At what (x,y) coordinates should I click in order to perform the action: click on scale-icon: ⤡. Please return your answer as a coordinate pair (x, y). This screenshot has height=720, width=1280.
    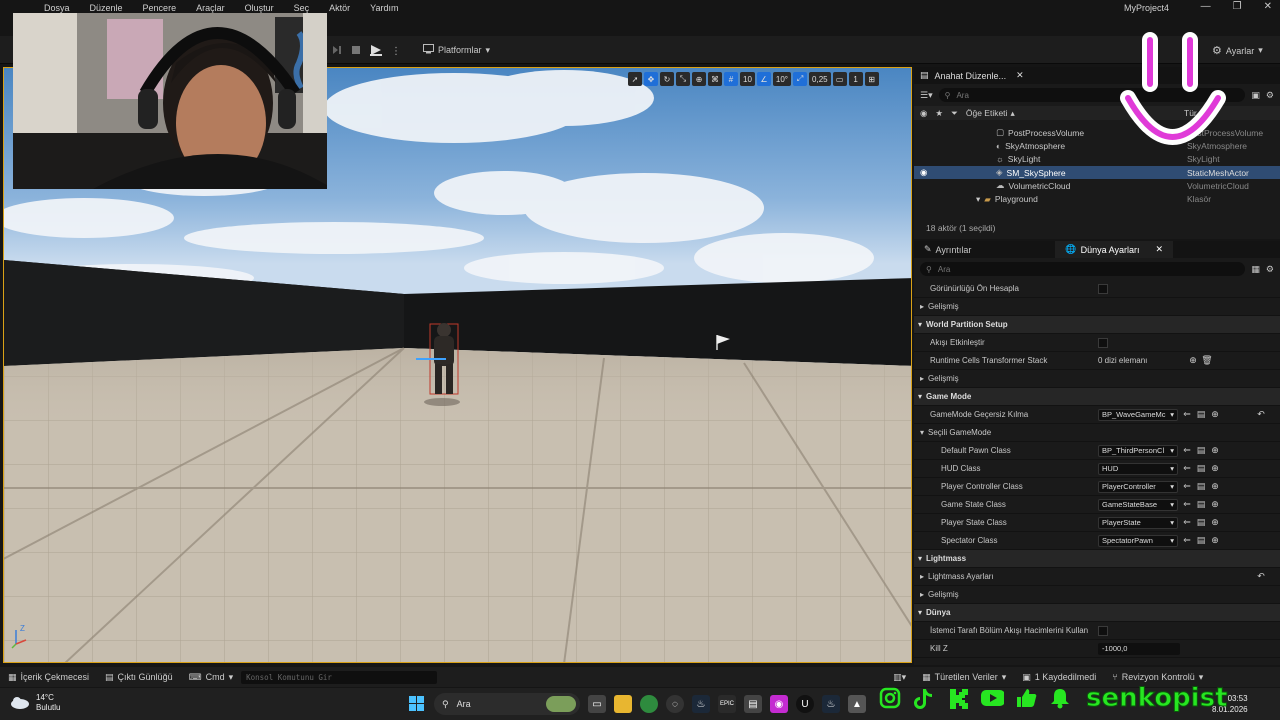
    Looking at the image, I should click on (683, 79).